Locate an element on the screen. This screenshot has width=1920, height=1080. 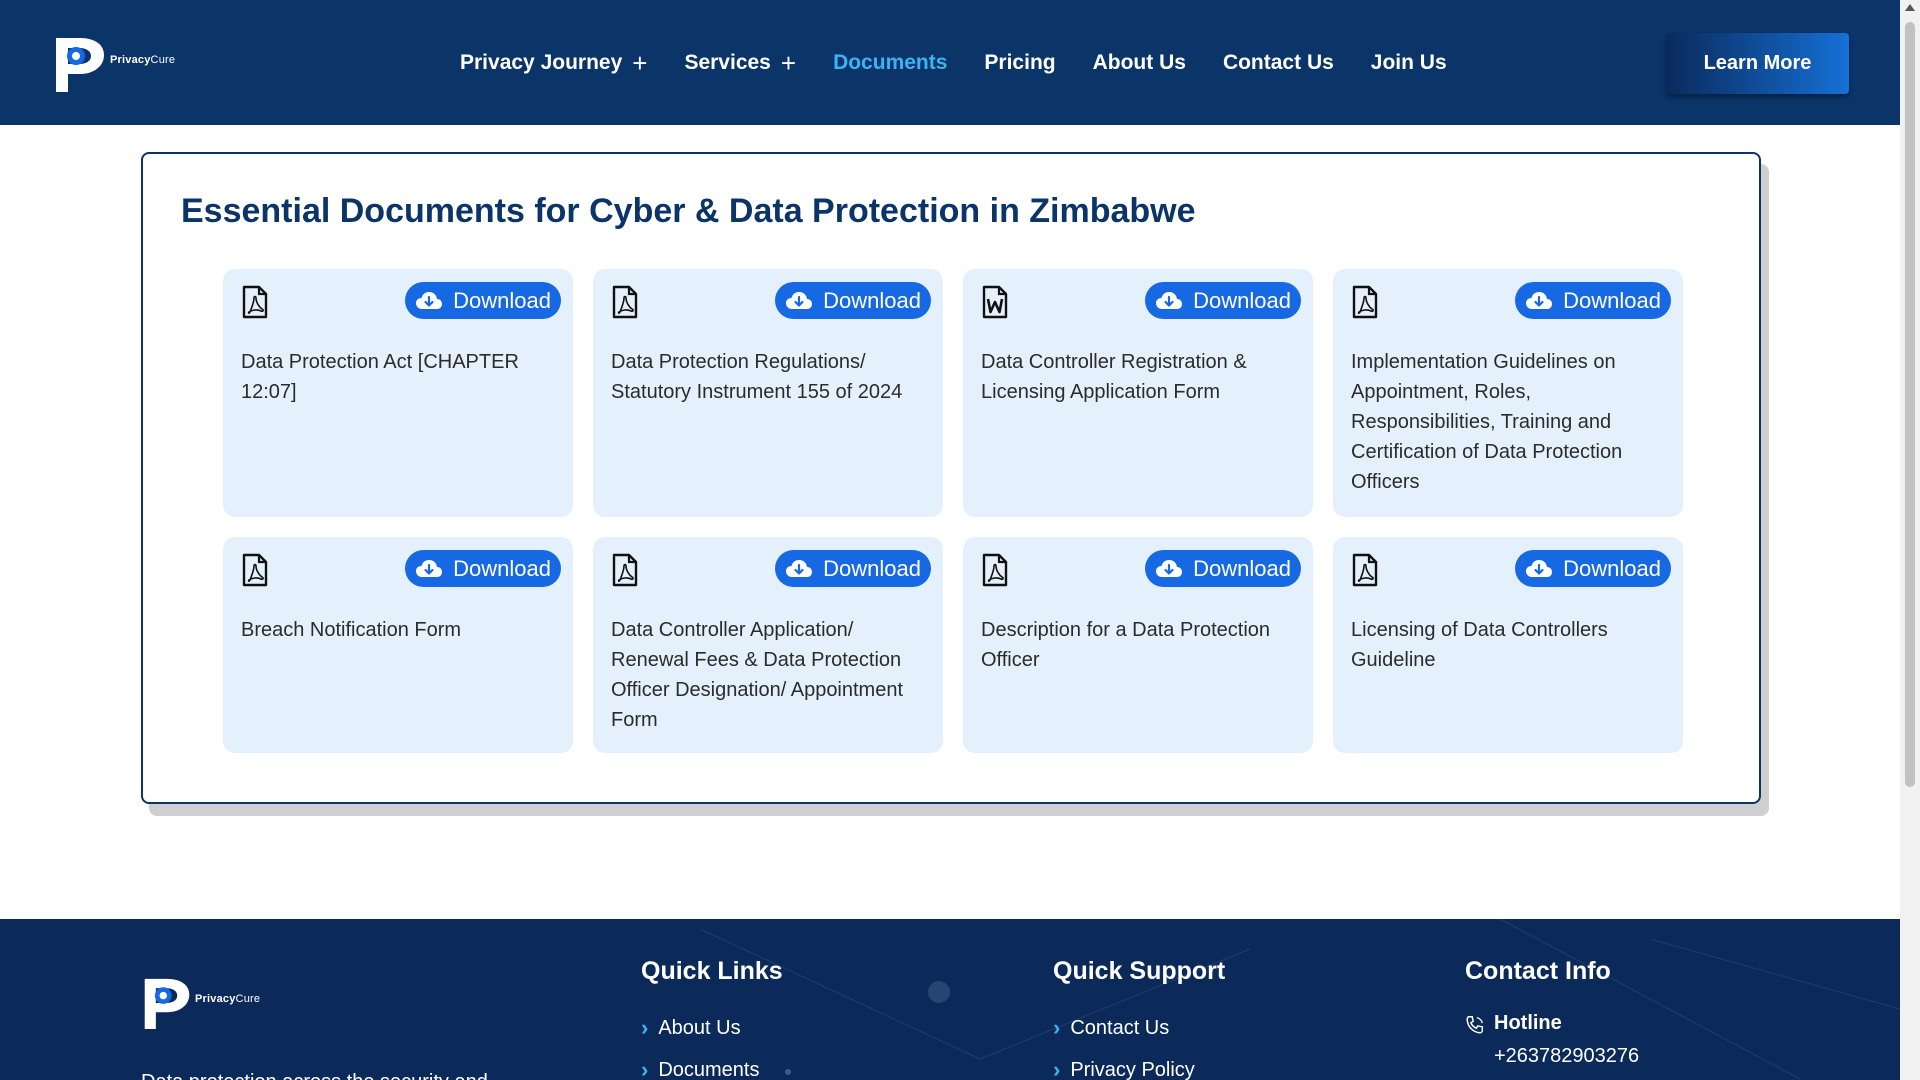
nav-about-us: About Us is located at coordinates (1139, 63).